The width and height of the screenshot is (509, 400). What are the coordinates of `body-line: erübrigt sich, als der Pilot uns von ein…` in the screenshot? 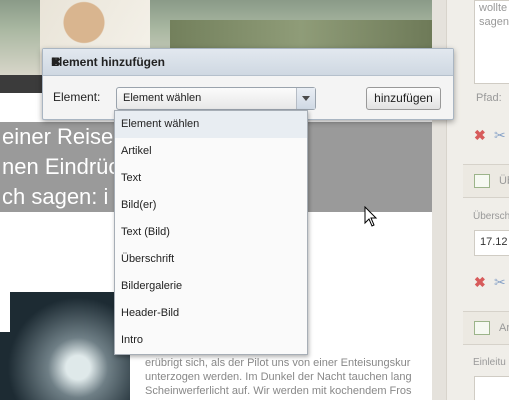 It's located at (278, 363).